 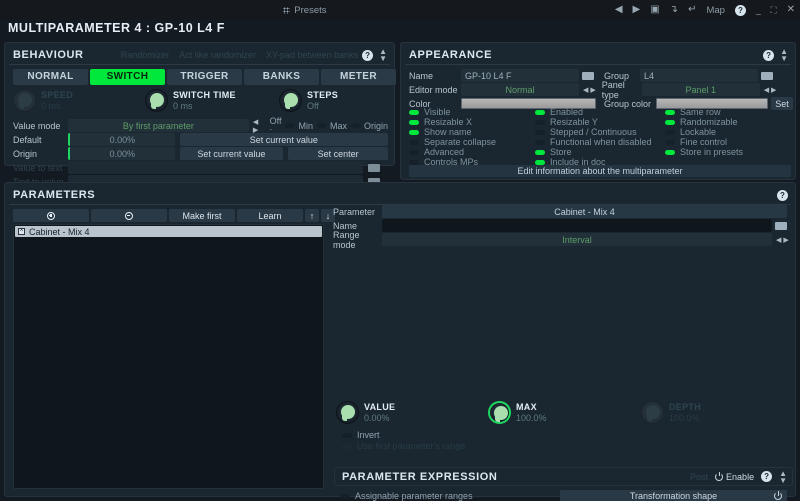 What do you see at coordinates (540, 152) in the screenshot?
I see `checkbox-store-box` at bounding box center [540, 152].